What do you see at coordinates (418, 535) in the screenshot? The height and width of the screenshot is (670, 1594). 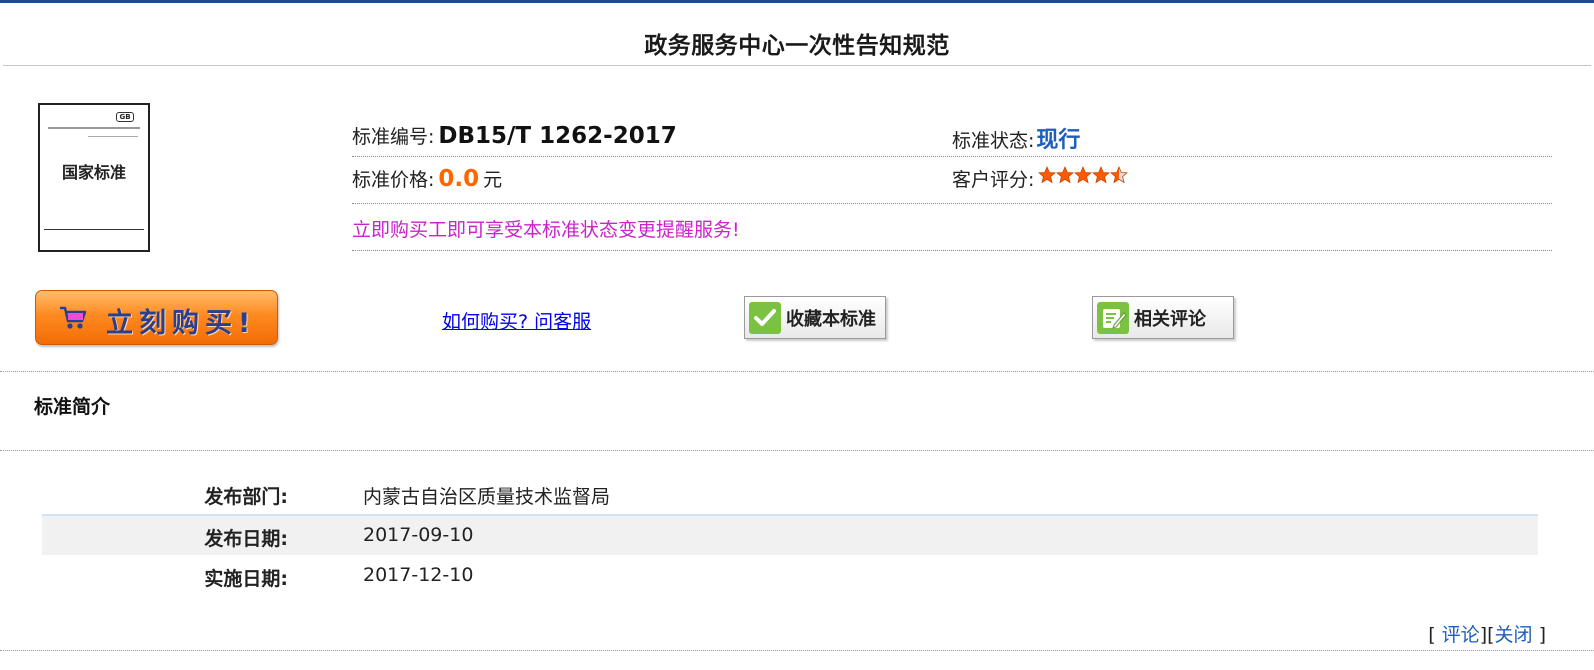 I see `meta-value: 2017-09-10` at bounding box center [418, 535].